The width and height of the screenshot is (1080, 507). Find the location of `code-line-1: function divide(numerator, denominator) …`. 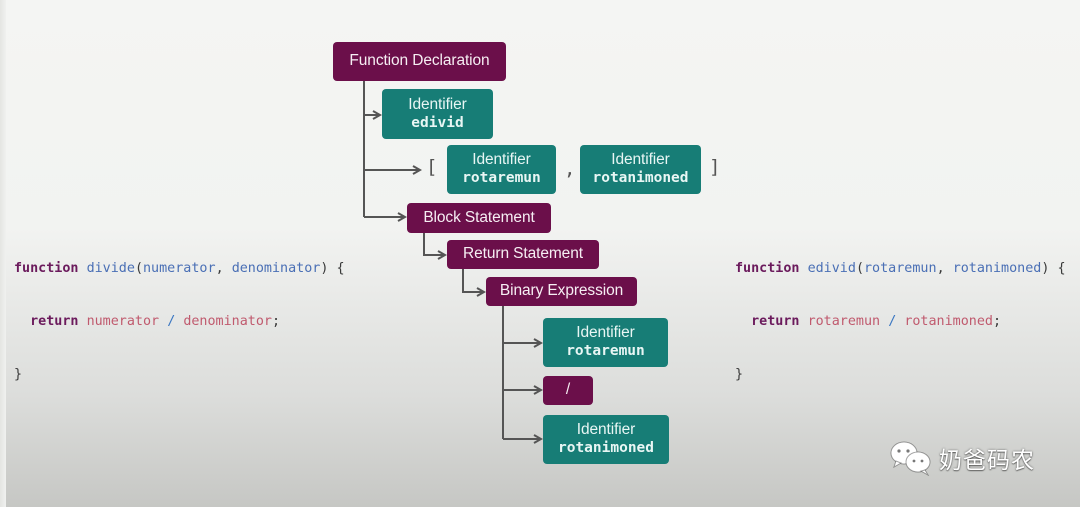

code-line-1: function divide(numerator, denominator) … is located at coordinates (179, 269).